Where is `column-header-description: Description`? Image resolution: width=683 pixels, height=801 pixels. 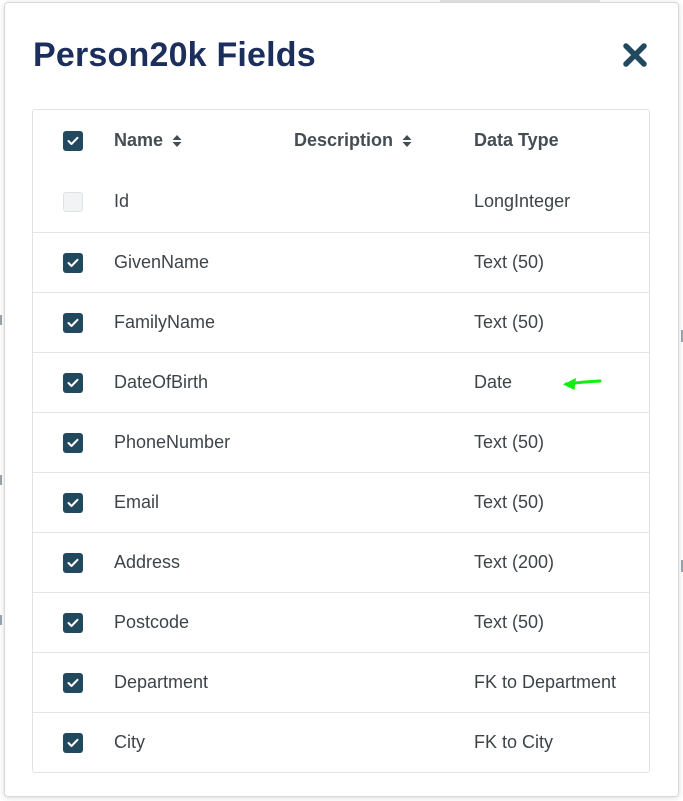 column-header-description: Description is located at coordinates (353, 140).